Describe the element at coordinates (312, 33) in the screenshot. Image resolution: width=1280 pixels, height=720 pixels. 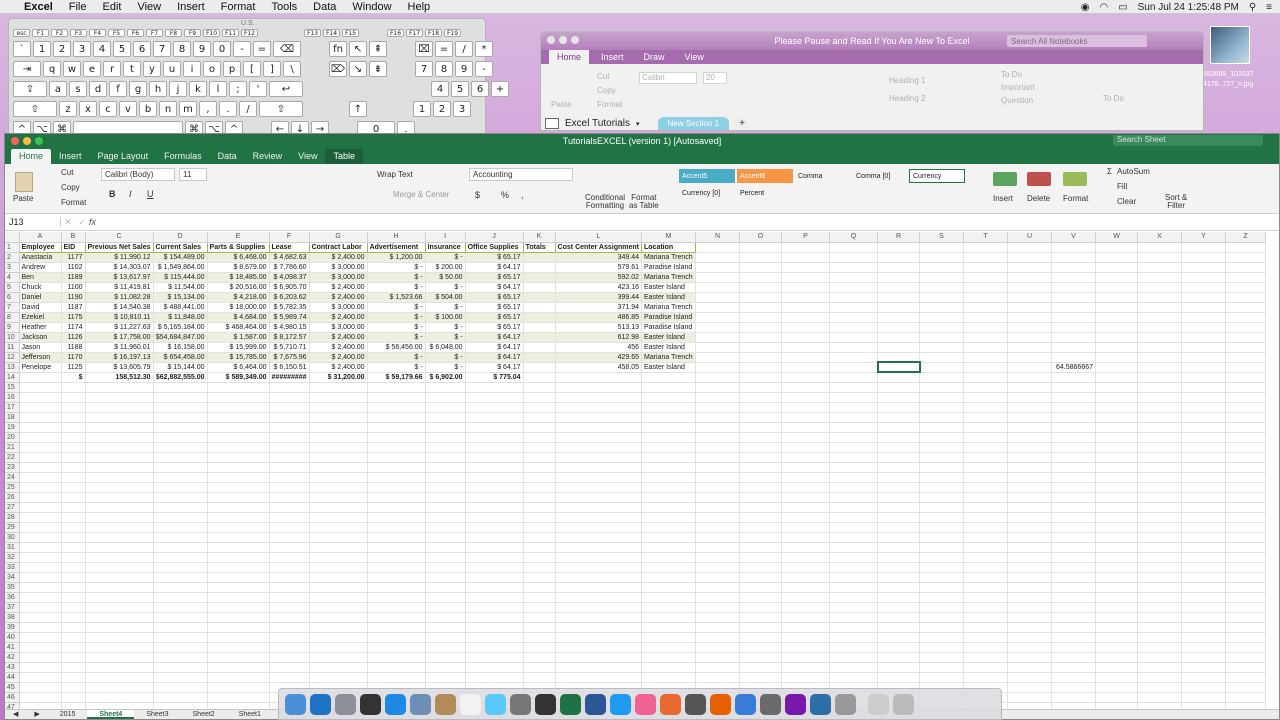
I see `key: F13` at that location.